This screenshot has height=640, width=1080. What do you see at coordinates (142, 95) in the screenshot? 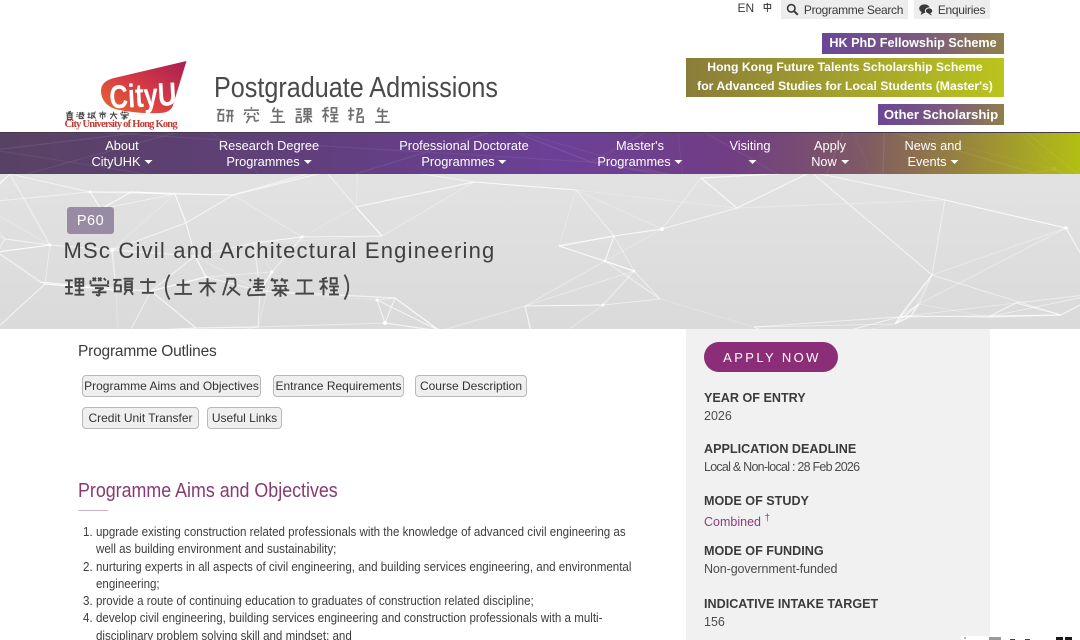
I see `svg-text: CityU` at bounding box center [142, 95].